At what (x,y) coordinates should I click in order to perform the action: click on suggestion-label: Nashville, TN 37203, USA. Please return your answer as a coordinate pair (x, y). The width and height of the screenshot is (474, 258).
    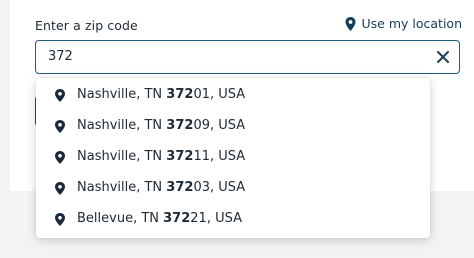
    Looking at the image, I should click on (161, 187).